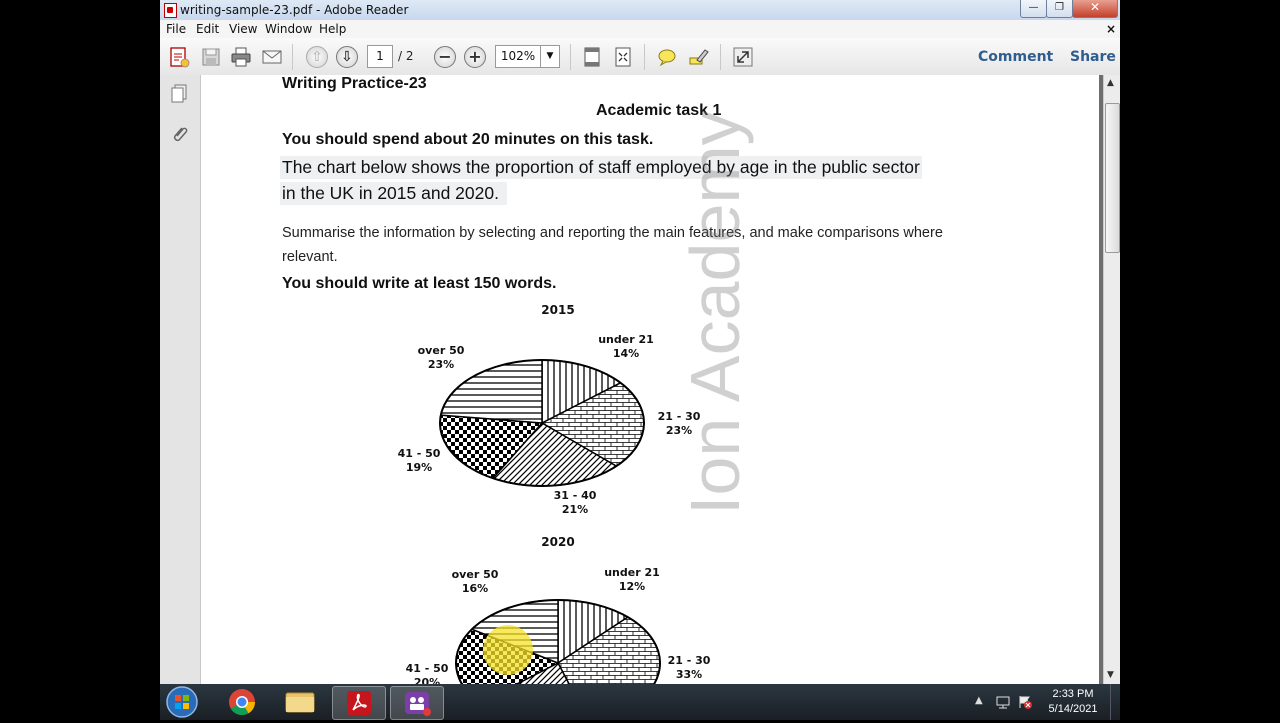  I want to click on zoom-out-button: −, so click(445, 57).